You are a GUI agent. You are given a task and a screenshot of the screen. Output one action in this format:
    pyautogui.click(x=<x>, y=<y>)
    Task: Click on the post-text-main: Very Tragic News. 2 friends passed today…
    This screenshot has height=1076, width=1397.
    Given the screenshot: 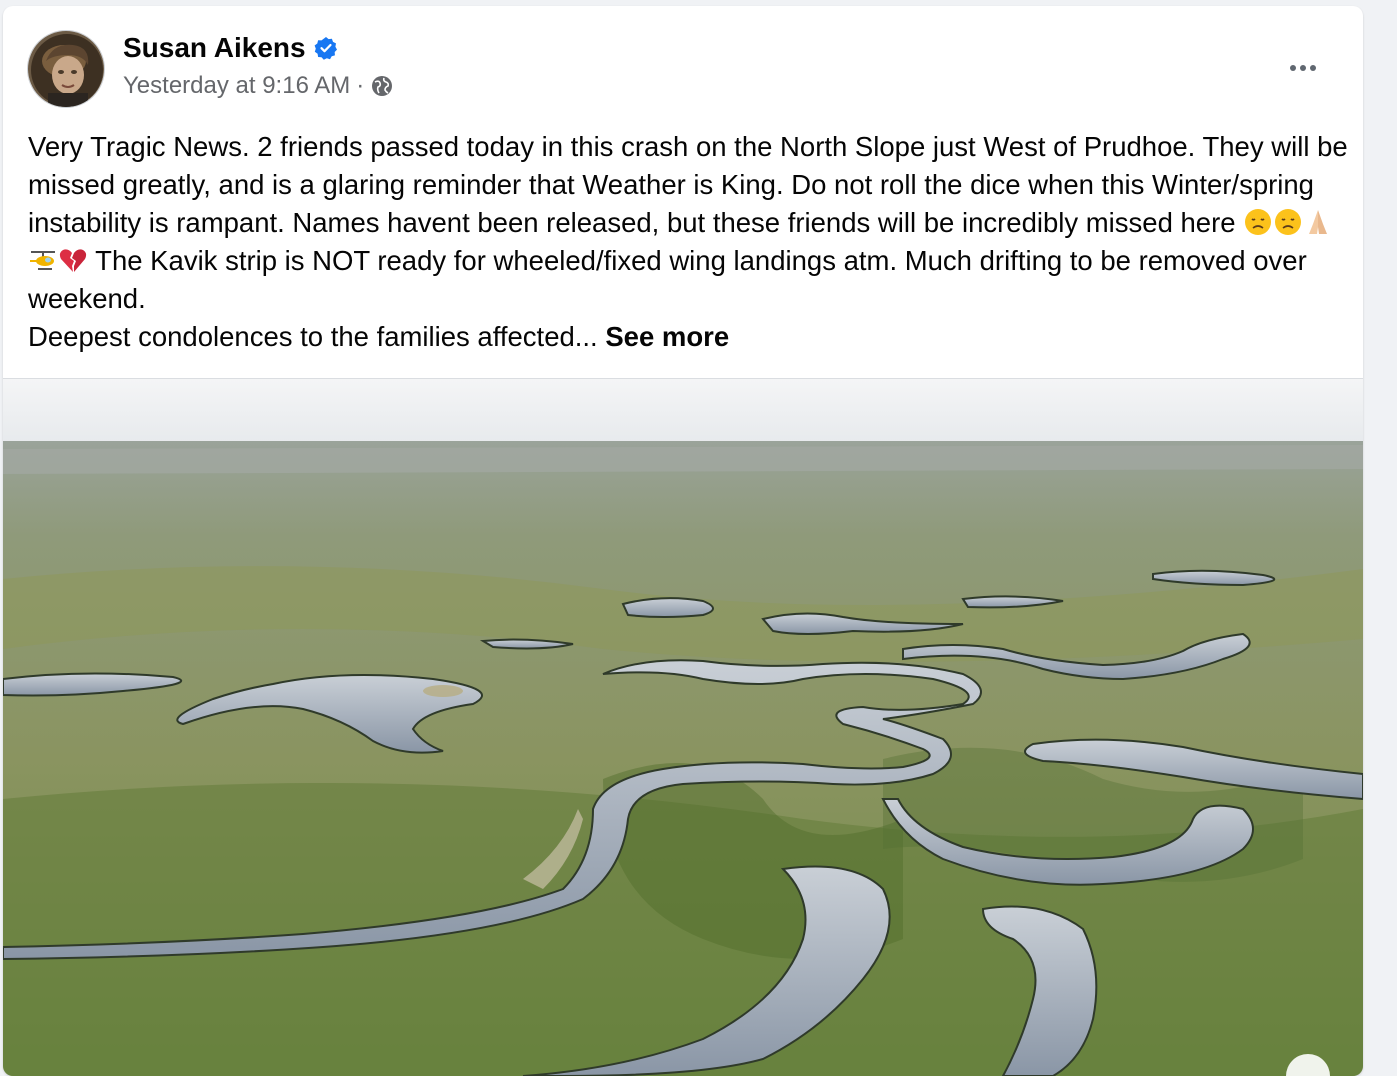 What is the action you would take?
    pyautogui.click(x=688, y=184)
    